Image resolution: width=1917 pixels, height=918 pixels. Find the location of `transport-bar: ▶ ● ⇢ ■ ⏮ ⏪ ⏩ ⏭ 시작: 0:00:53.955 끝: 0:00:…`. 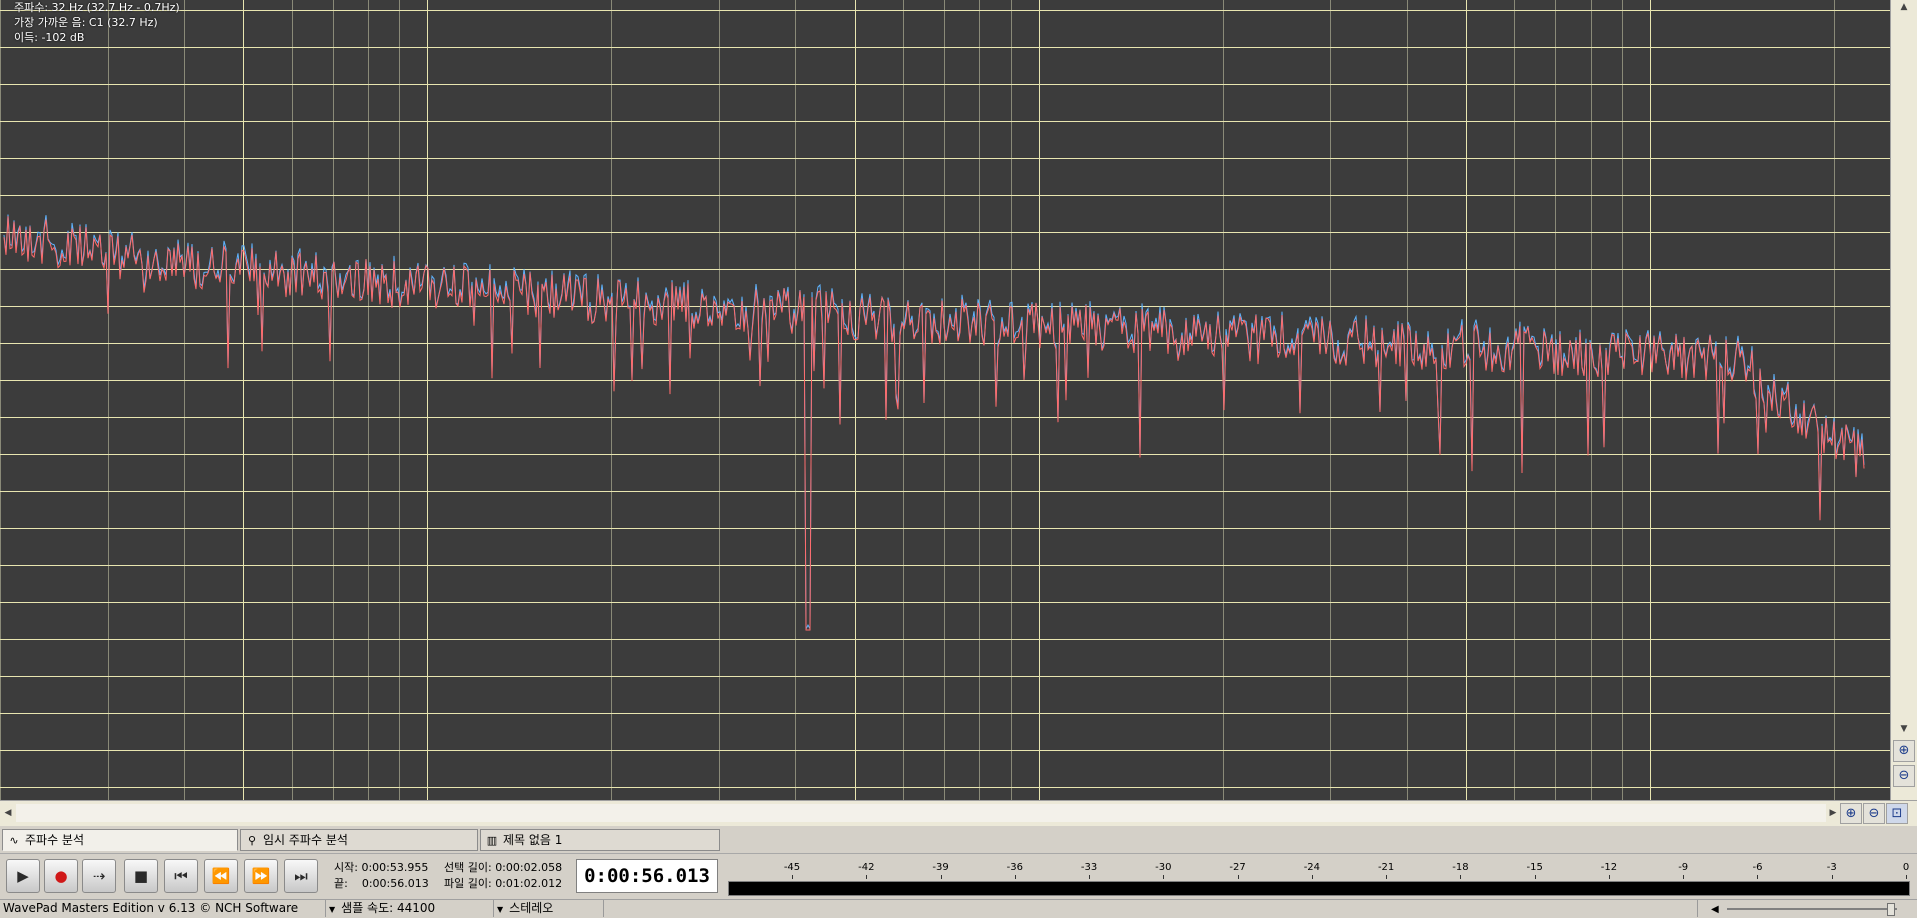

transport-bar: ▶ ● ⇢ ■ ⏮ ⏪ ⏩ ⏭ 시작: 0:00:53.955 끝: 0:00:… is located at coordinates (958, 876).